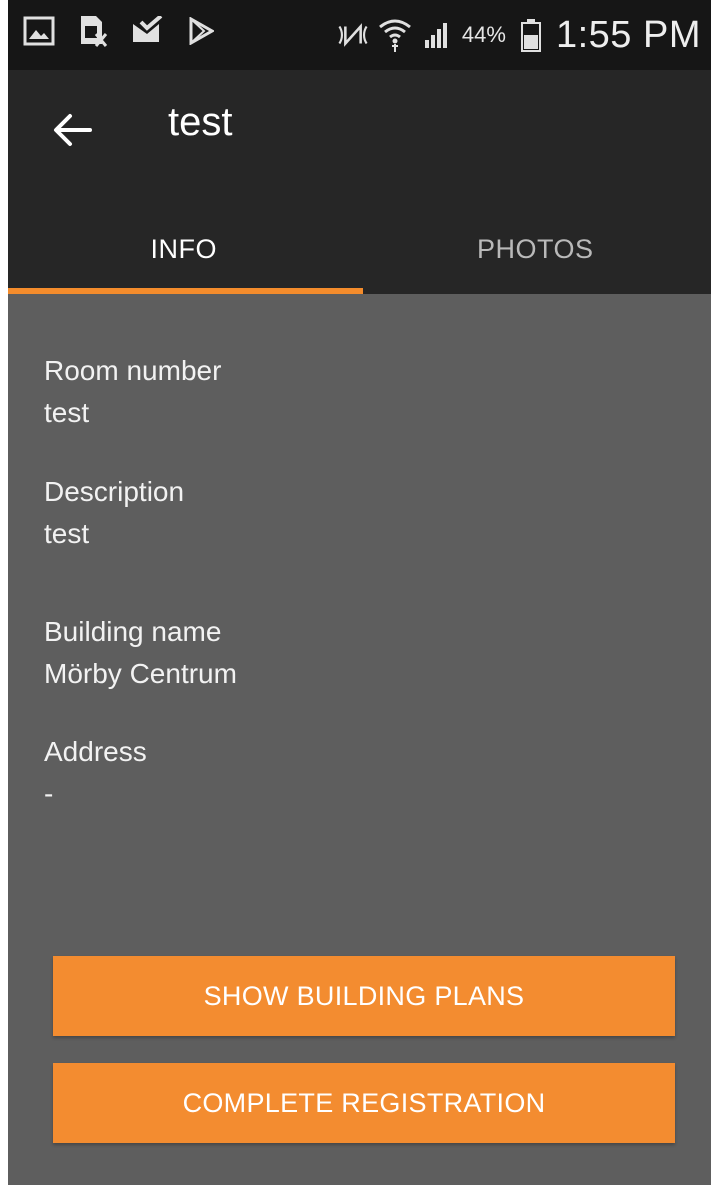 The height and width of the screenshot is (1185, 711). Describe the element at coordinates (437, 35) in the screenshot. I see `signal-icon` at that location.